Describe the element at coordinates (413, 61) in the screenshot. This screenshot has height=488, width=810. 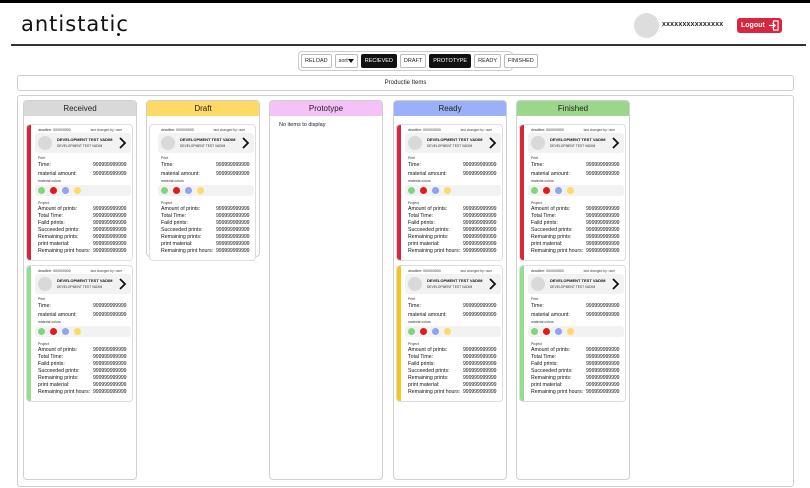
I see `filter-draft-button: DRAFT` at that location.